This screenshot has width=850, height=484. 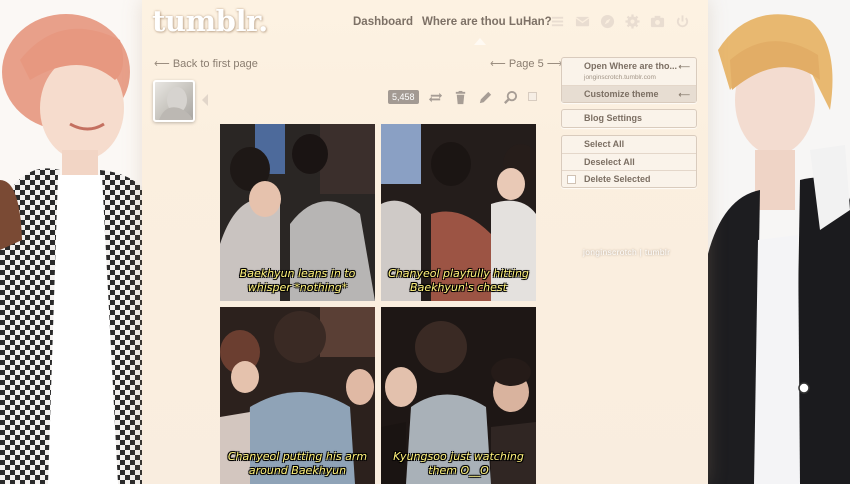 I want to click on mail-icon, so click(x=582, y=21).